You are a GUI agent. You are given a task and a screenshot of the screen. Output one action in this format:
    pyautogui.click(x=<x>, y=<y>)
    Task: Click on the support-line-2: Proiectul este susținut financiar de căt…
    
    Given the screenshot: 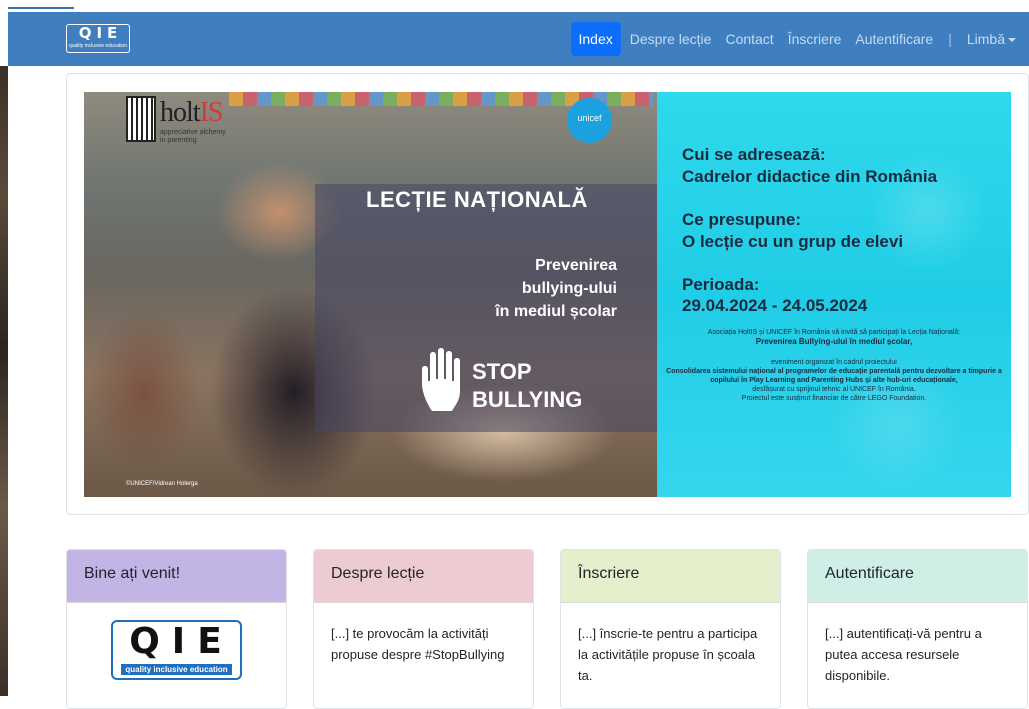 What is the action you would take?
    pyautogui.click(x=834, y=398)
    